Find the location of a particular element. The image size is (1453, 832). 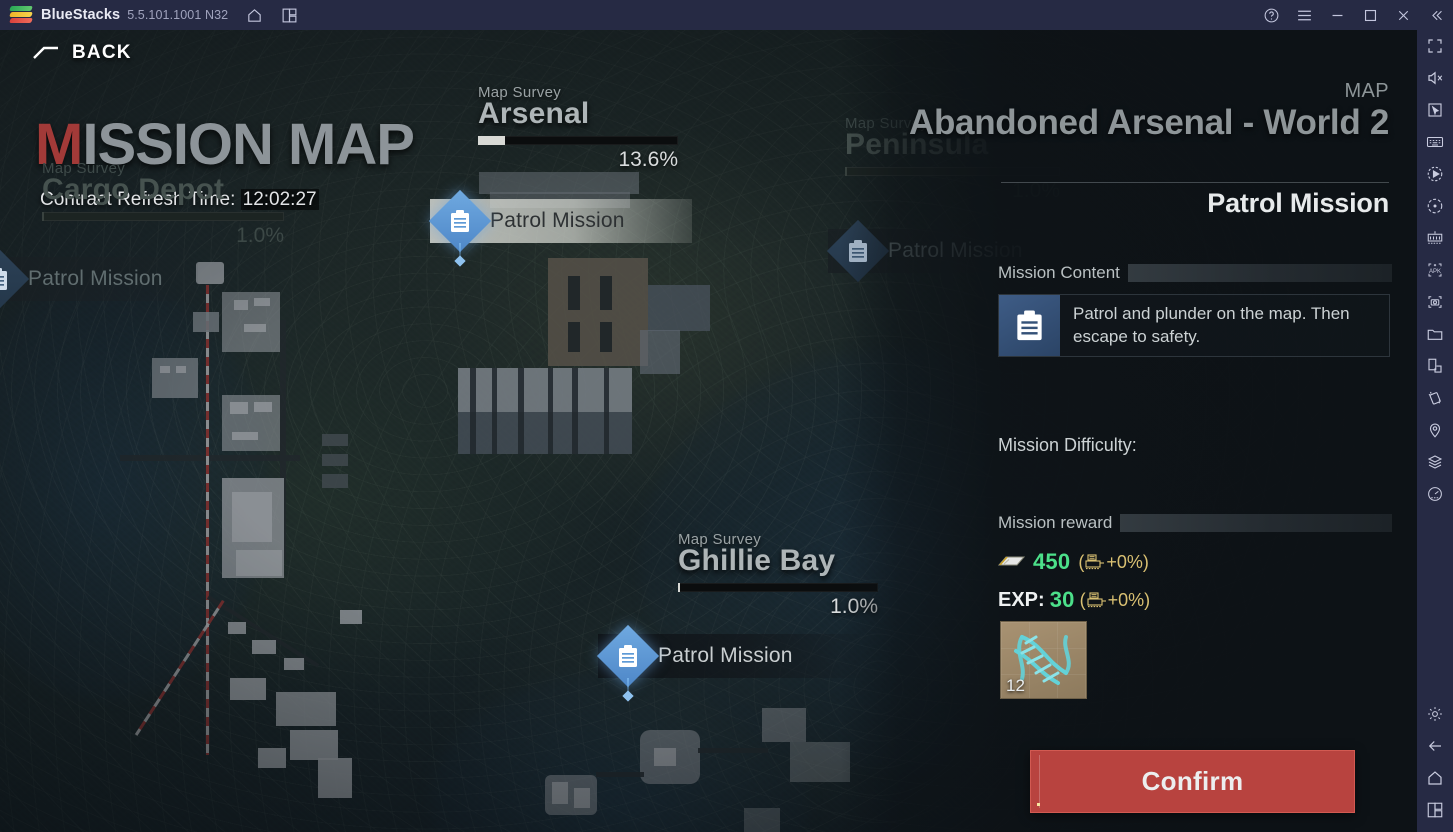

panel-divider is located at coordinates (1195, 182).